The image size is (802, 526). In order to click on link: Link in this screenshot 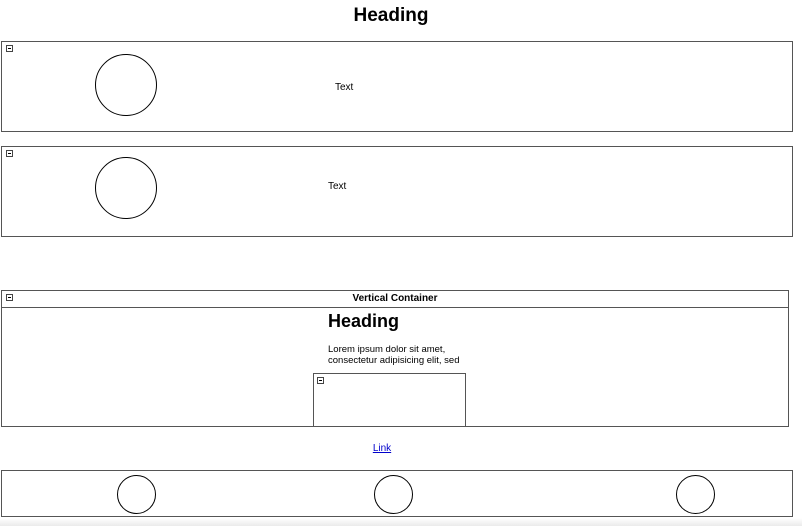, I will do `click(382, 448)`.